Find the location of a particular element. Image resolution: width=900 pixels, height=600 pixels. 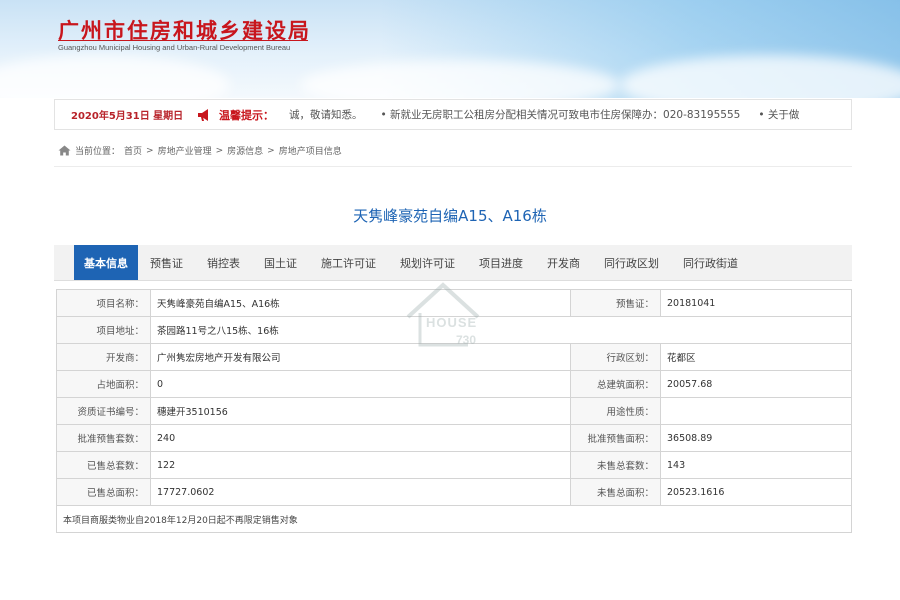

field-label: 占地面积： is located at coordinates (103, 384).